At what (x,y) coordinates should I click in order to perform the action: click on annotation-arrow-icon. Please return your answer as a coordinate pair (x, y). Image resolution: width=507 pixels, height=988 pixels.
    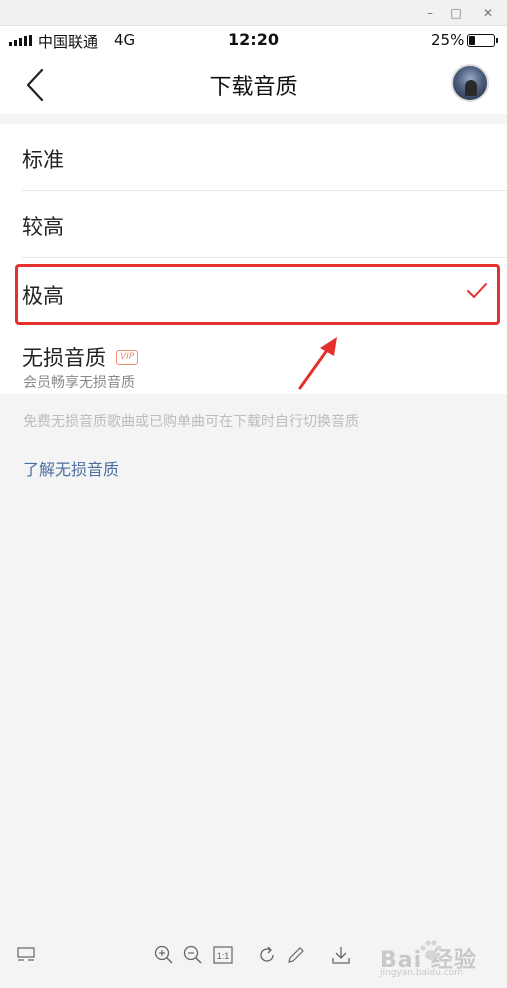
    Looking at the image, I should click on (317, 363).